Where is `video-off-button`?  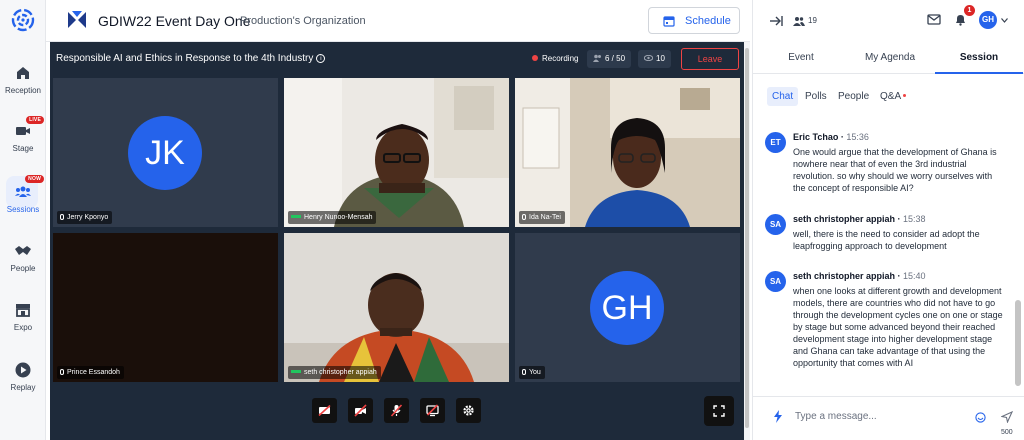 video-off-button is located at coordinates (360, 410).